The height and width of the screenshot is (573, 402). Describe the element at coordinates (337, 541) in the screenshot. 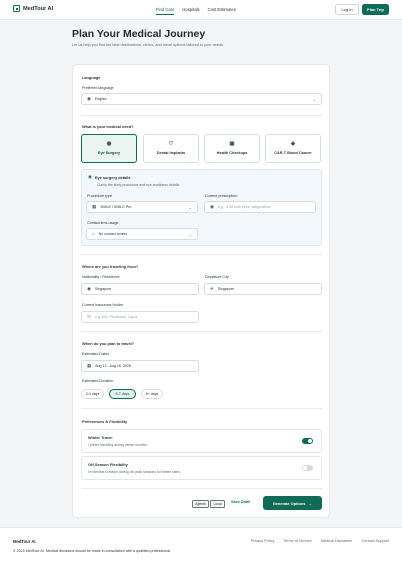

I see `footer-link-disclaimer: Medical Disclaimer` at that location.